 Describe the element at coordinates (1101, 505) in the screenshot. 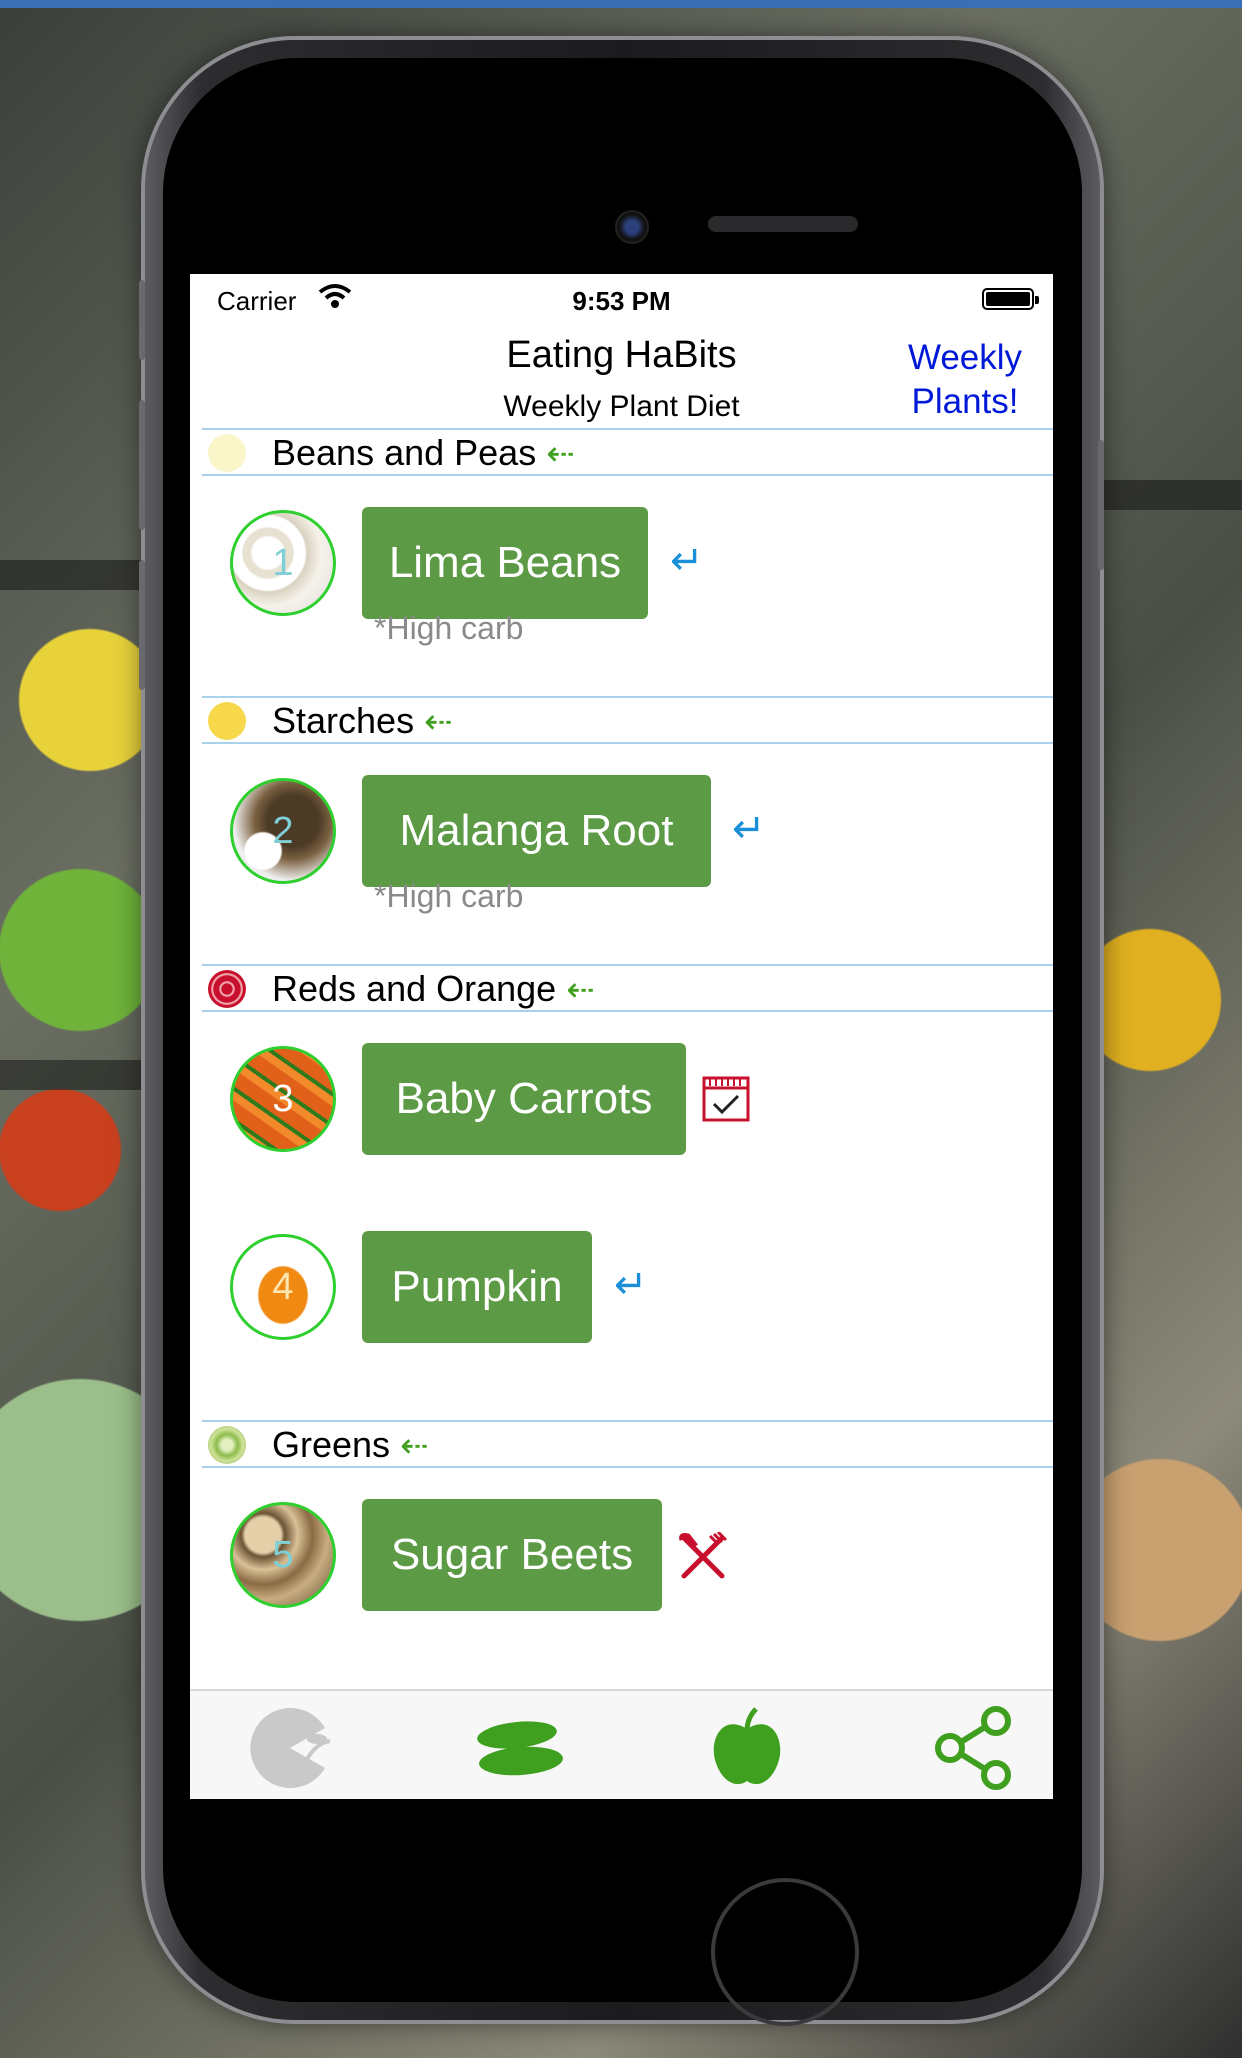

I see `power-button` at that location.